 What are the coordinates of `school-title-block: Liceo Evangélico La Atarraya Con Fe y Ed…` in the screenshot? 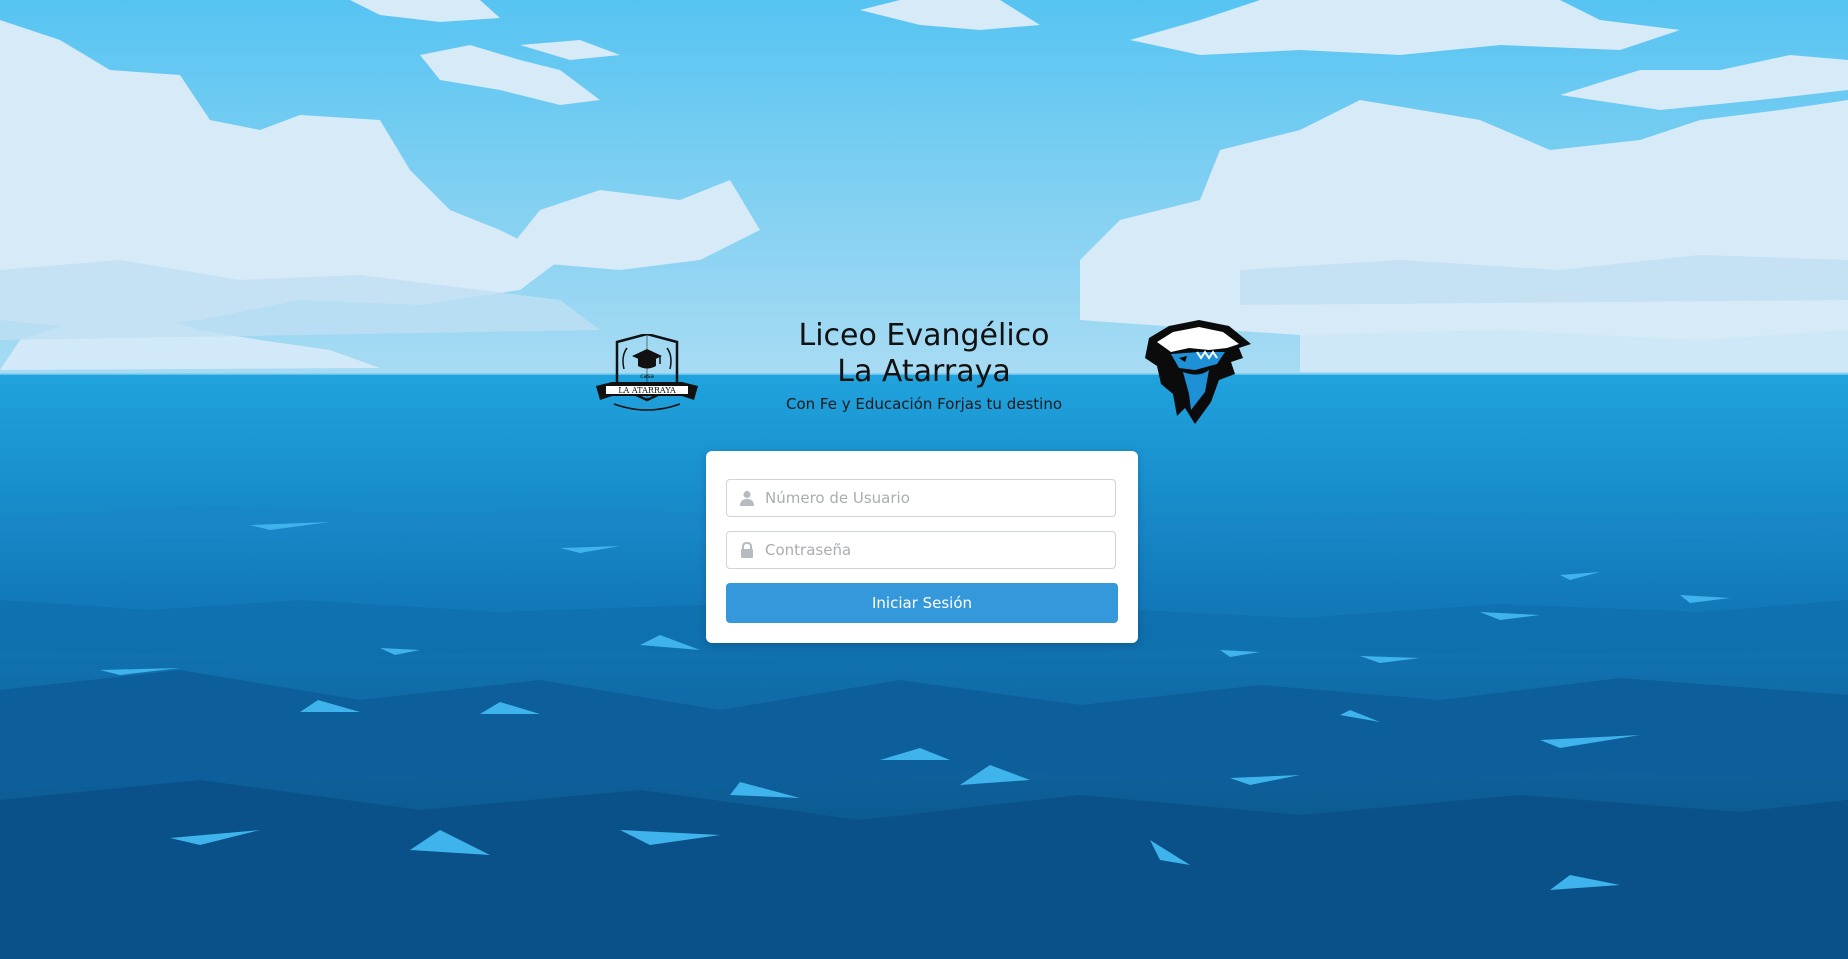 It's located at (924, 366).